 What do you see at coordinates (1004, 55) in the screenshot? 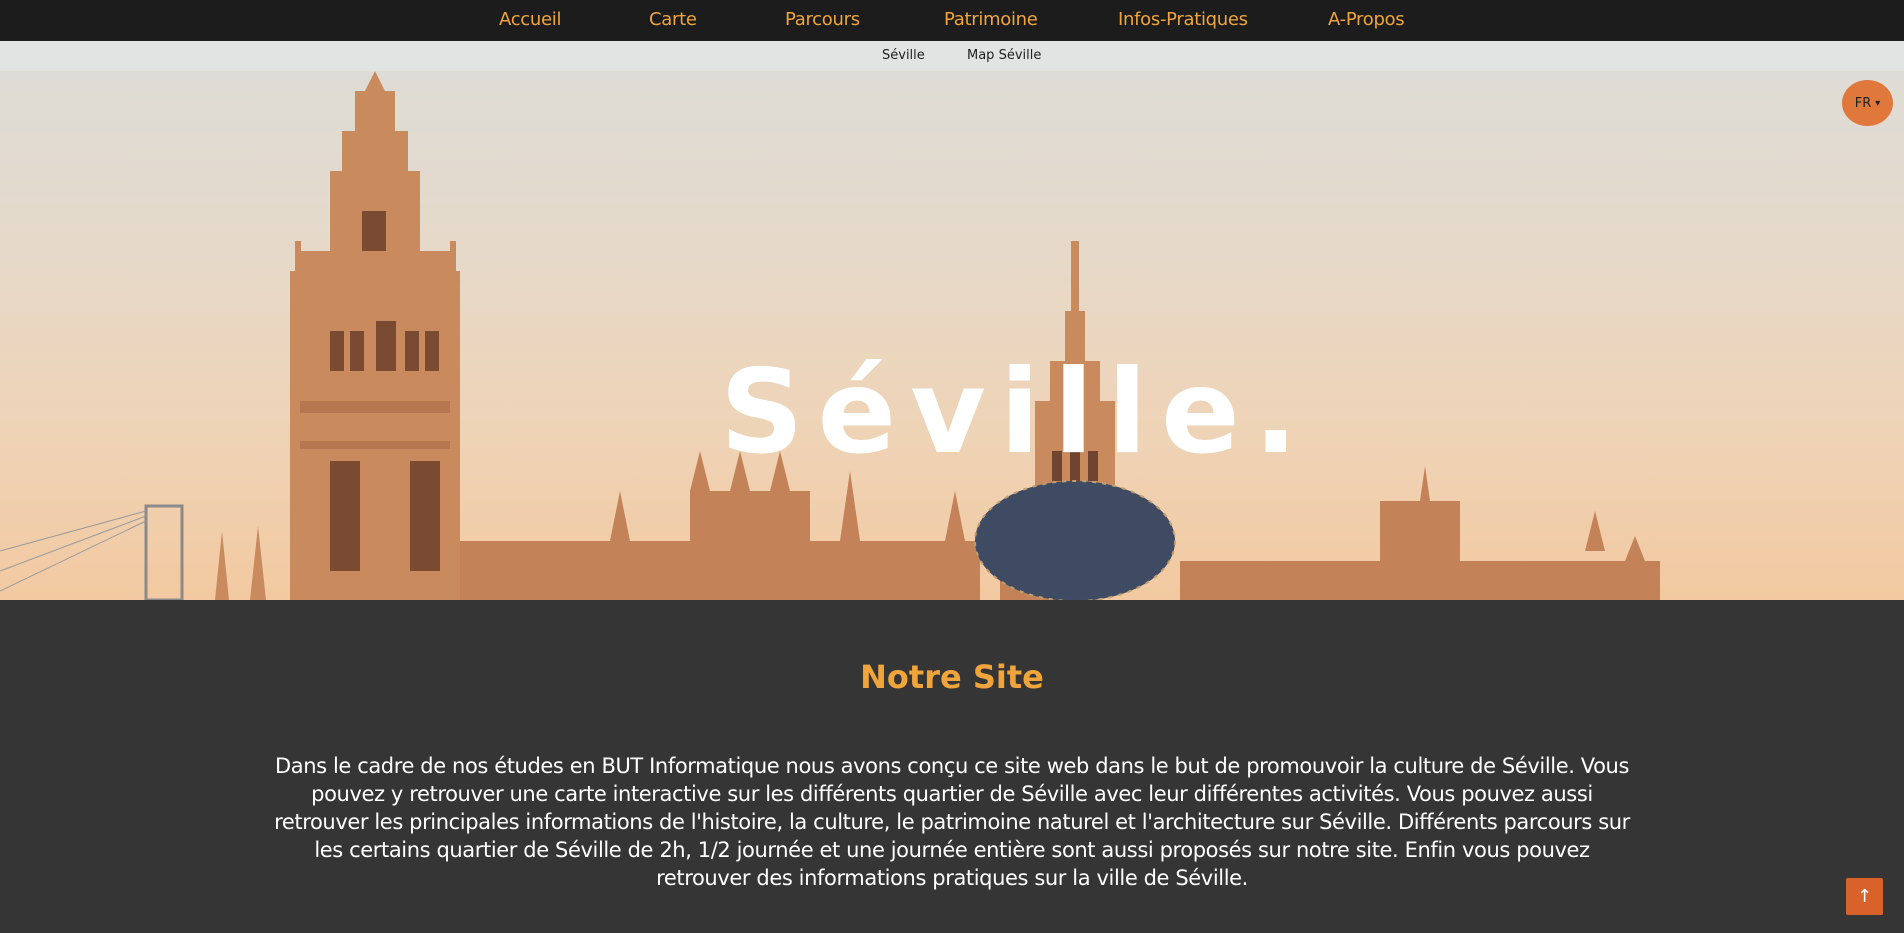
I see `subnav-link-map-seville: Map Séville` at bounding box center [1004, 55].